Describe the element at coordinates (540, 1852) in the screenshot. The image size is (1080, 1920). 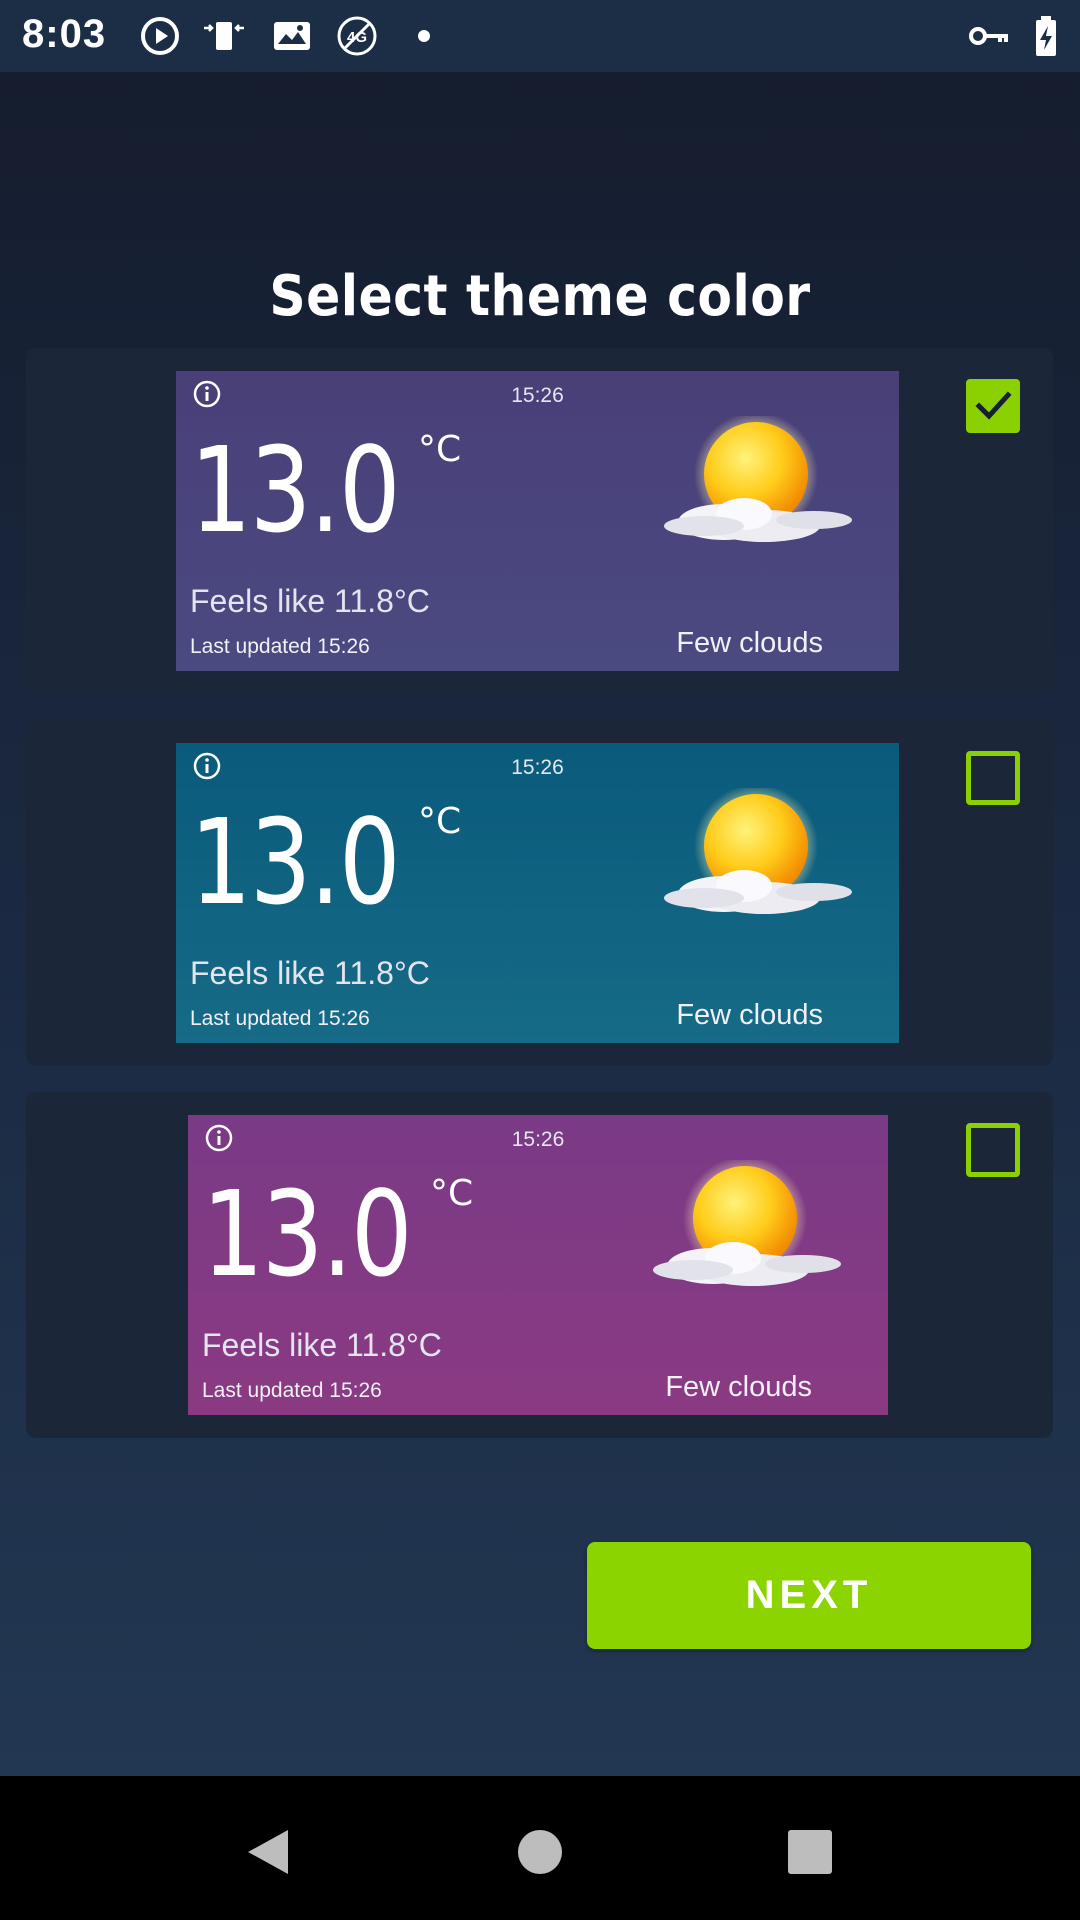
I see `home-icon` at that location.